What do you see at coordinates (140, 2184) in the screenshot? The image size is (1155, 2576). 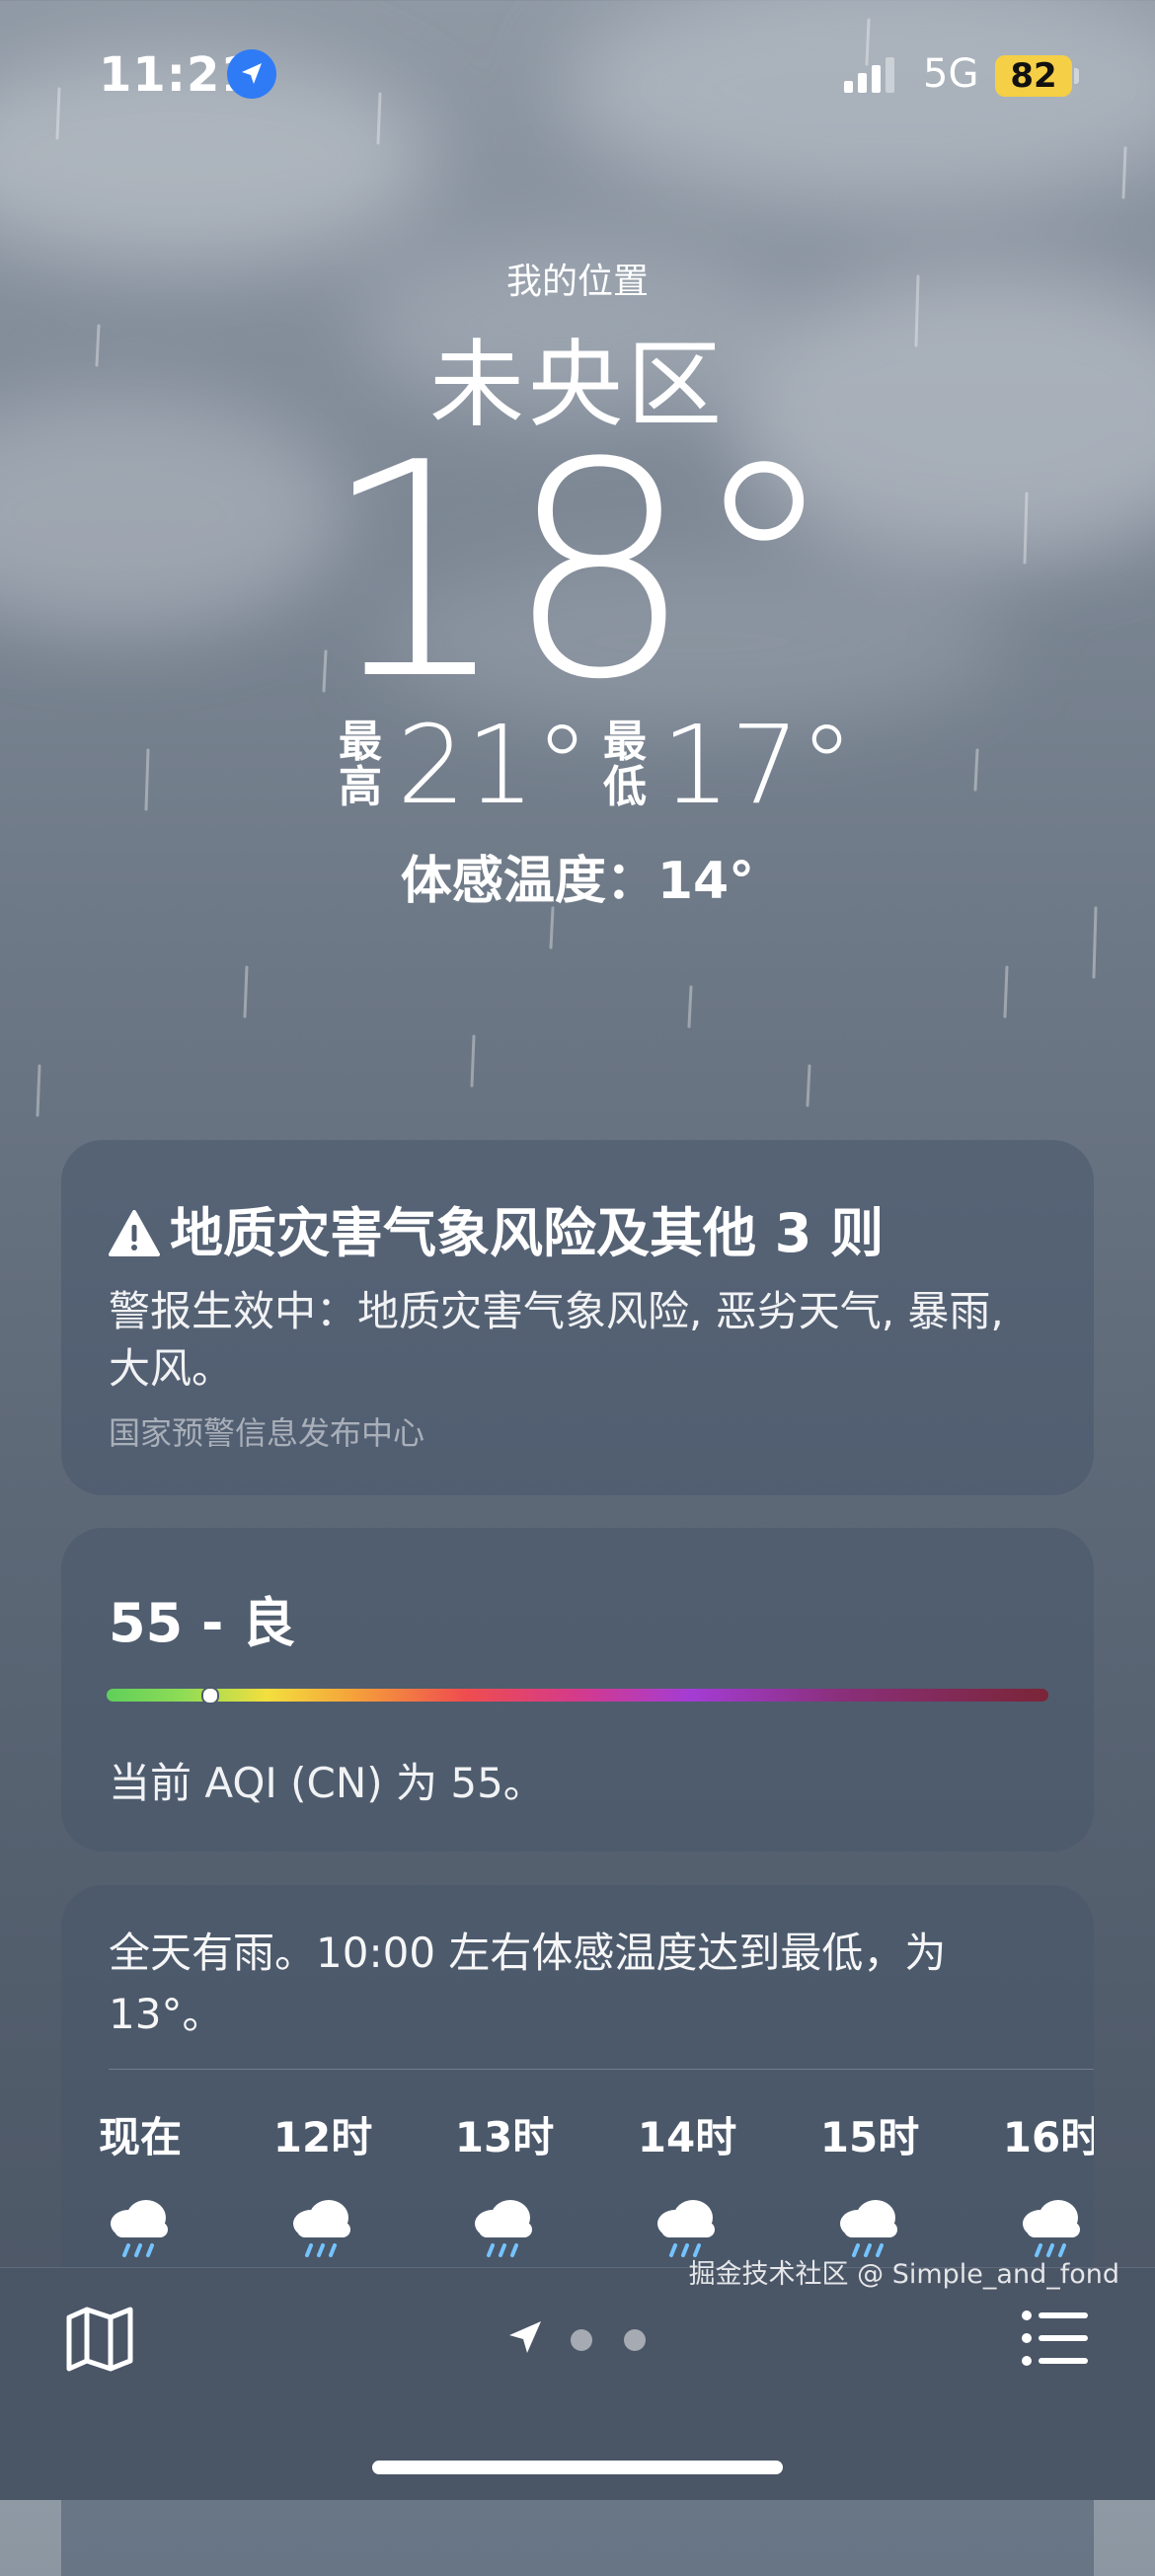 I see `hour-item: 现在` at bounding box center [140, 2184].